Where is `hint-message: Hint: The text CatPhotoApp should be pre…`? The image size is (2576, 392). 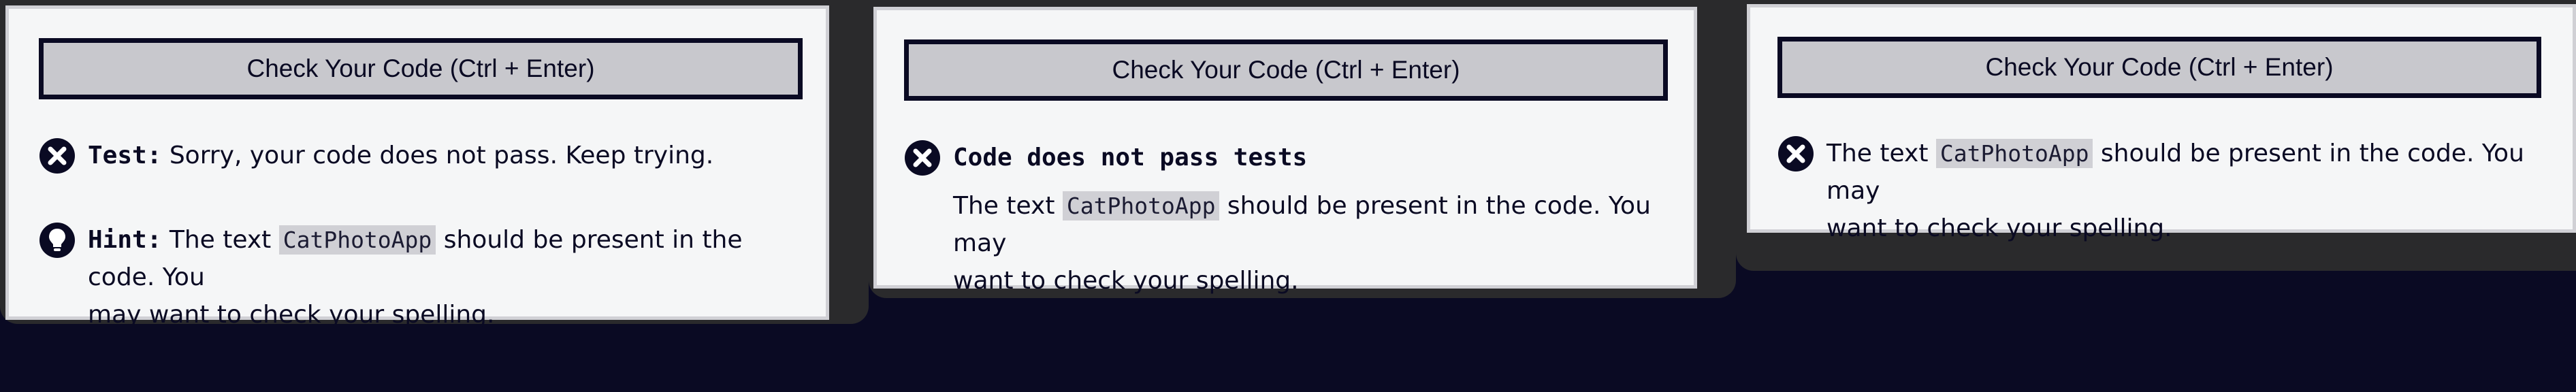
hint-message: Hint: The text CatPhotoApp should be pre… is located at coordinates (452, 277).